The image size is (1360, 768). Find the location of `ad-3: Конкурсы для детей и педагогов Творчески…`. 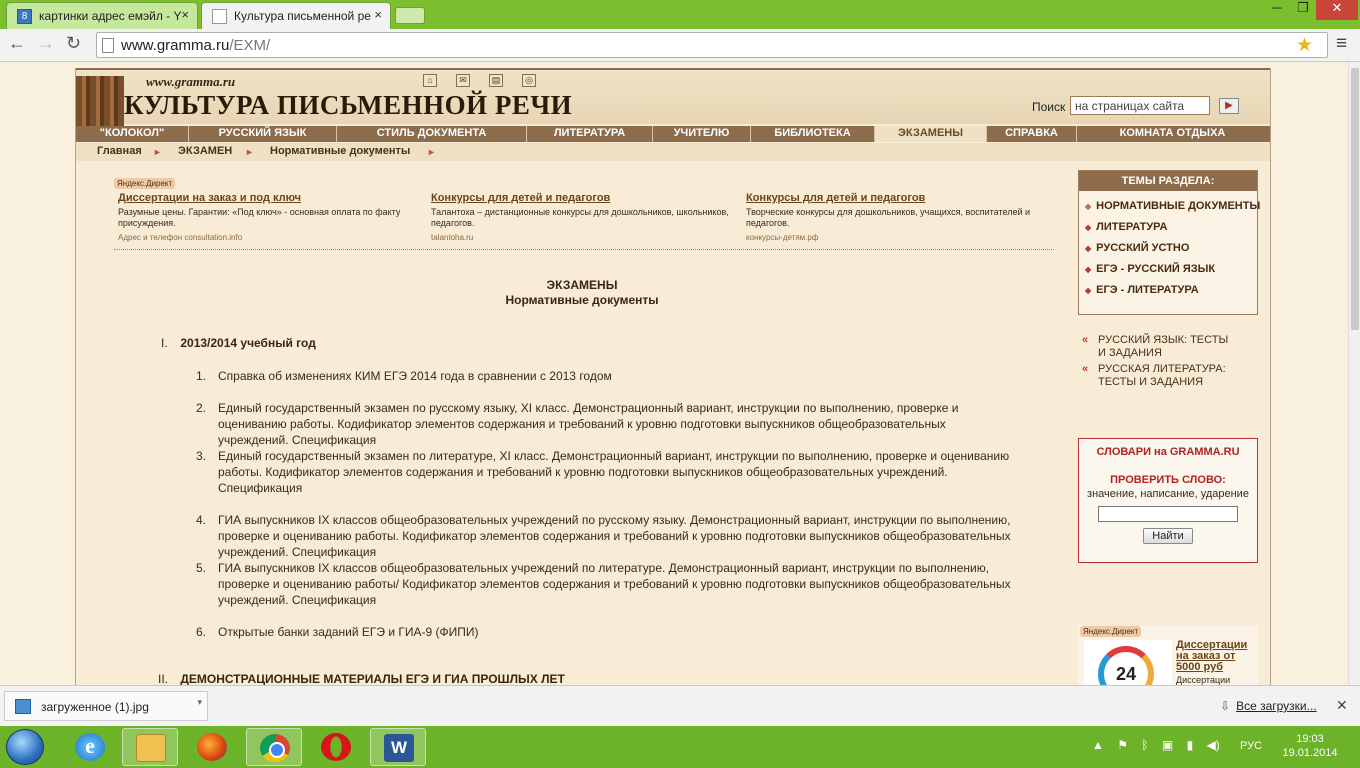

ad-3: Конкурсы для детей и педагогов Творчески… is located at coordinates (898, 218).